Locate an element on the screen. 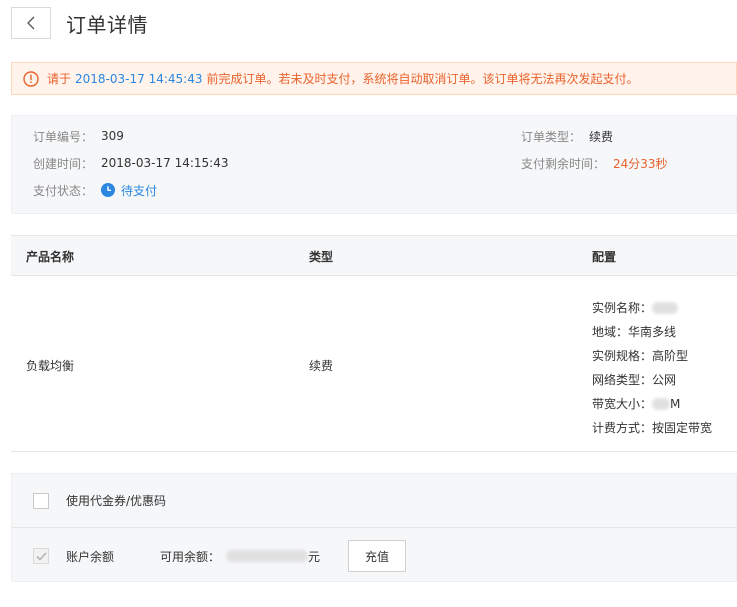  chevron-left-icon is located at coordinates (31, 23).